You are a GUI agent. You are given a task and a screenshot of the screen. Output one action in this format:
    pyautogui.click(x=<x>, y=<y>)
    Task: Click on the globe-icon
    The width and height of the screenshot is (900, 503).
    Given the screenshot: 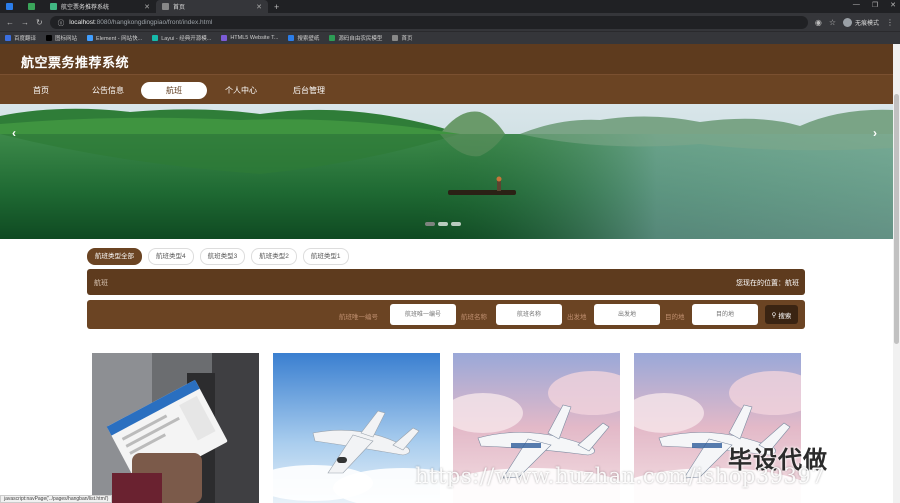 What is the action you would take?
    pyautogui.click(x=165, y=6)
    